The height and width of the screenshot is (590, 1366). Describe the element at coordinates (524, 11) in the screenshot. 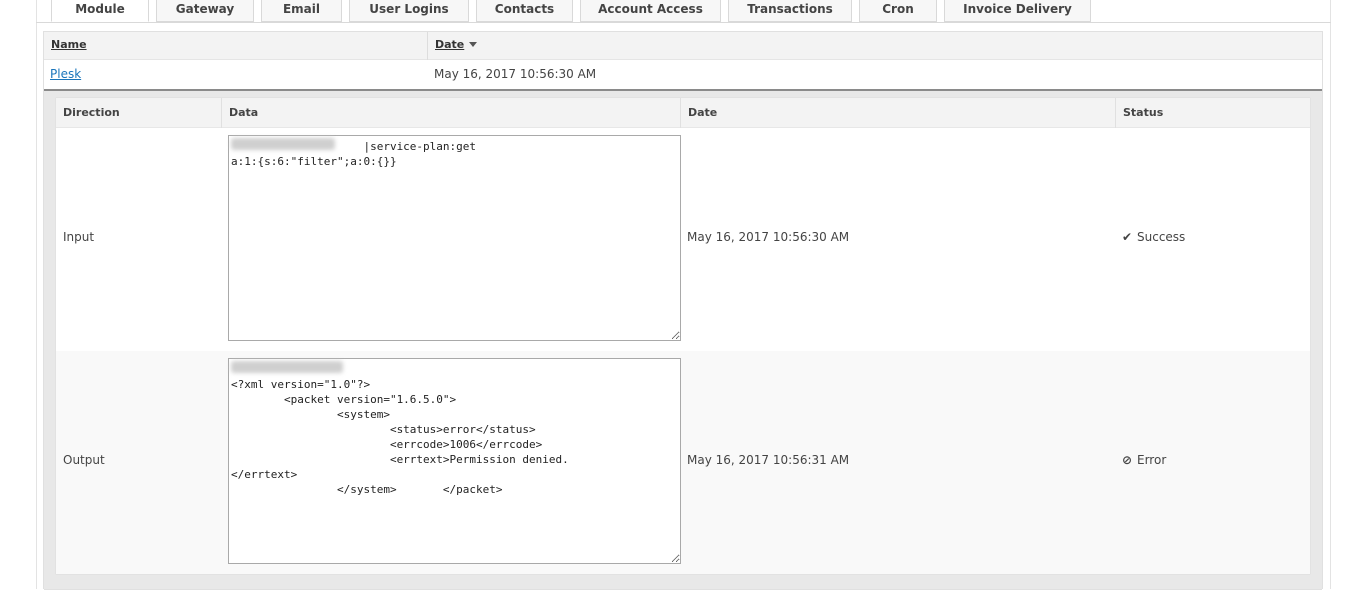

I see `tab-contacts: Contacts` at that location.